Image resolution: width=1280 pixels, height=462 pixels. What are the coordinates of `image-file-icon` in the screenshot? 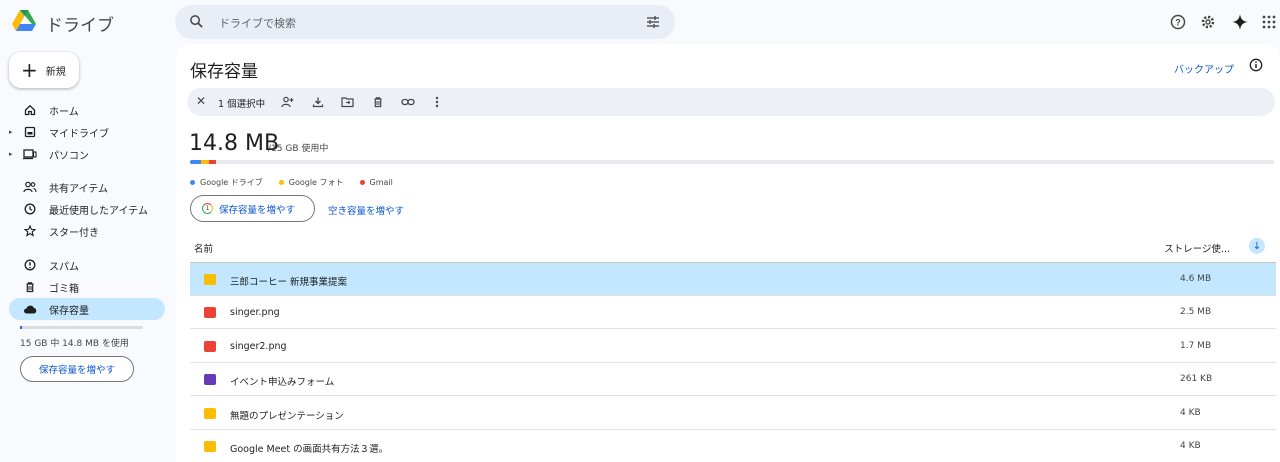 It's located at (210, 312).